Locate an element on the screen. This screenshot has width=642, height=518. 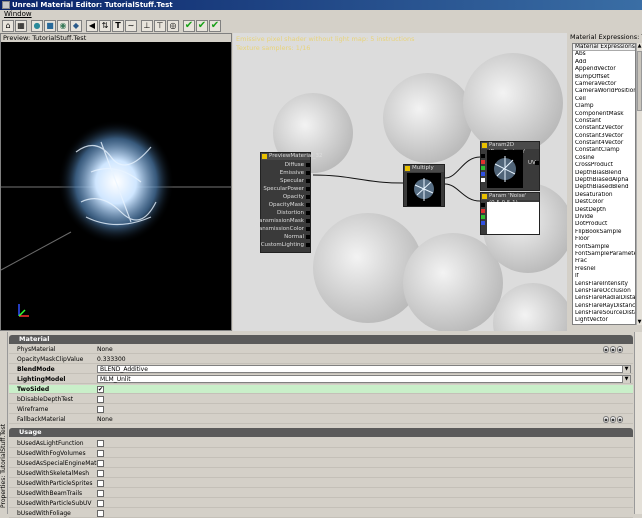
expression-item: DestColor is located at coordinates (604, 202).